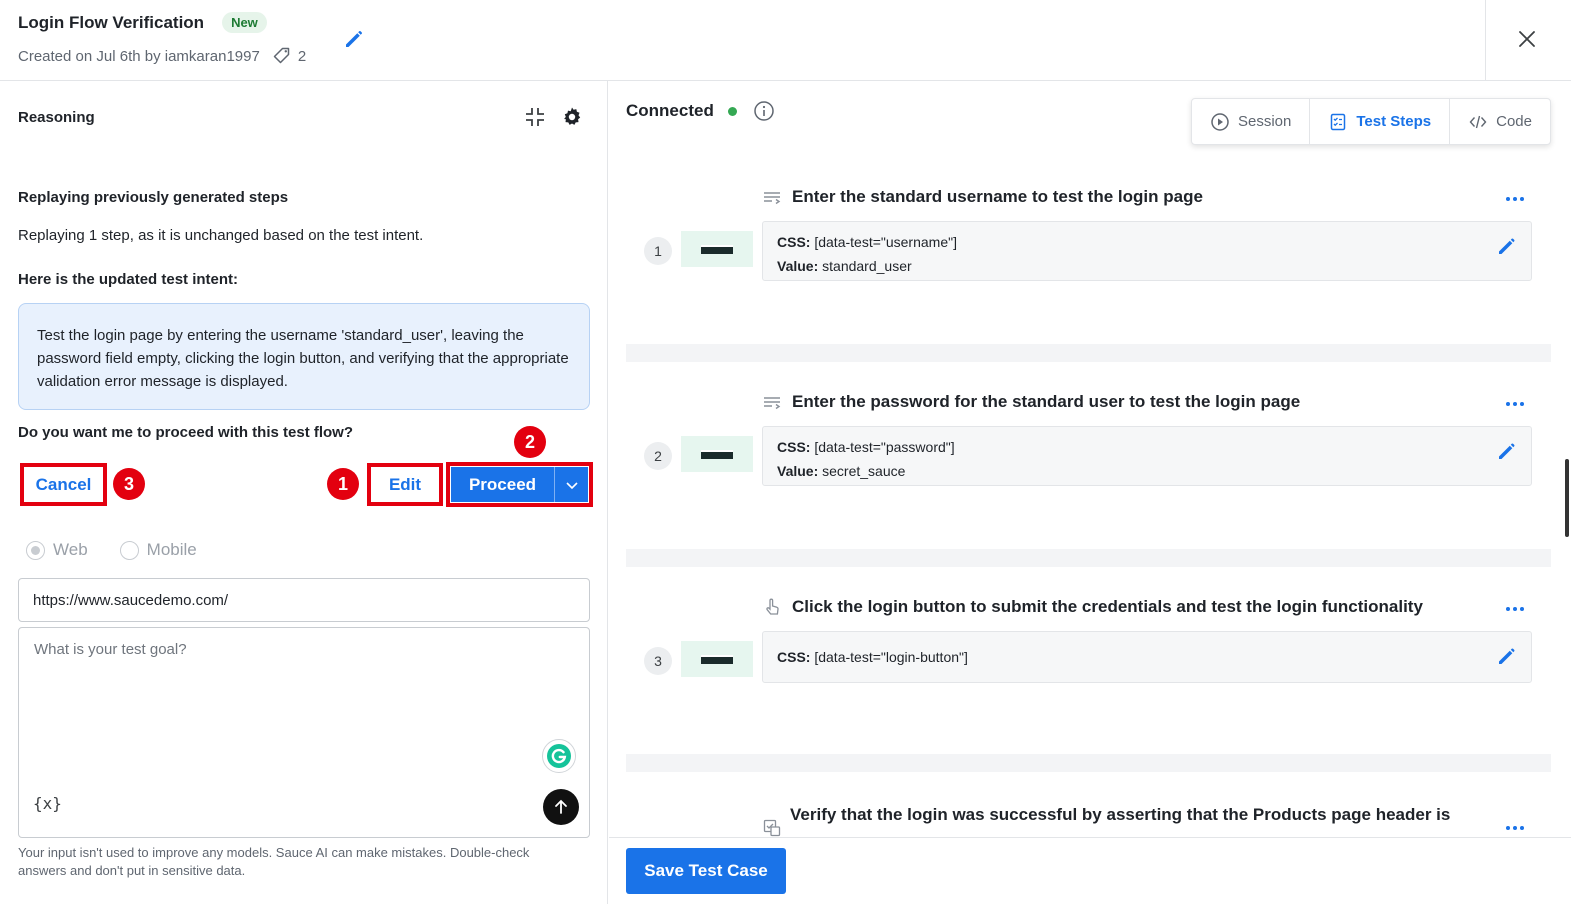 The width and height of the screenshot is (1571, 904). Describe the element at coordinates (302, 56) in the screenshot. I see `tag-count: 2` at that location.